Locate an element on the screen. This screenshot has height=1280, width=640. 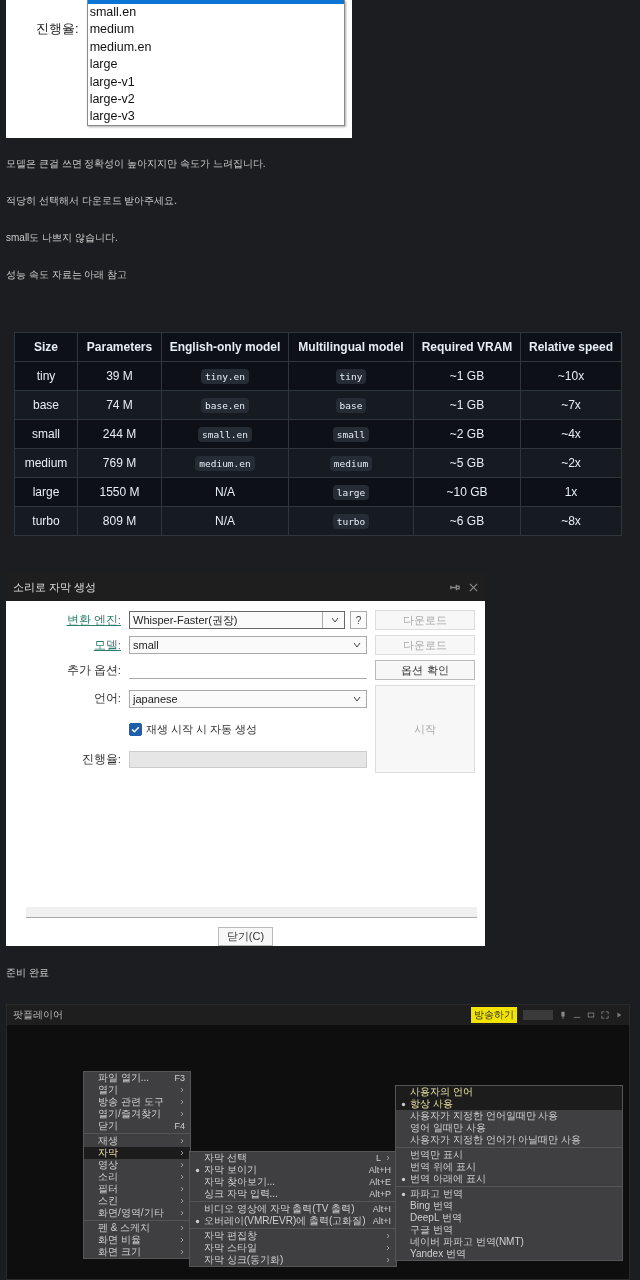
menu-item: 방송 관련 도구 is located at coordinates (137, 1102).